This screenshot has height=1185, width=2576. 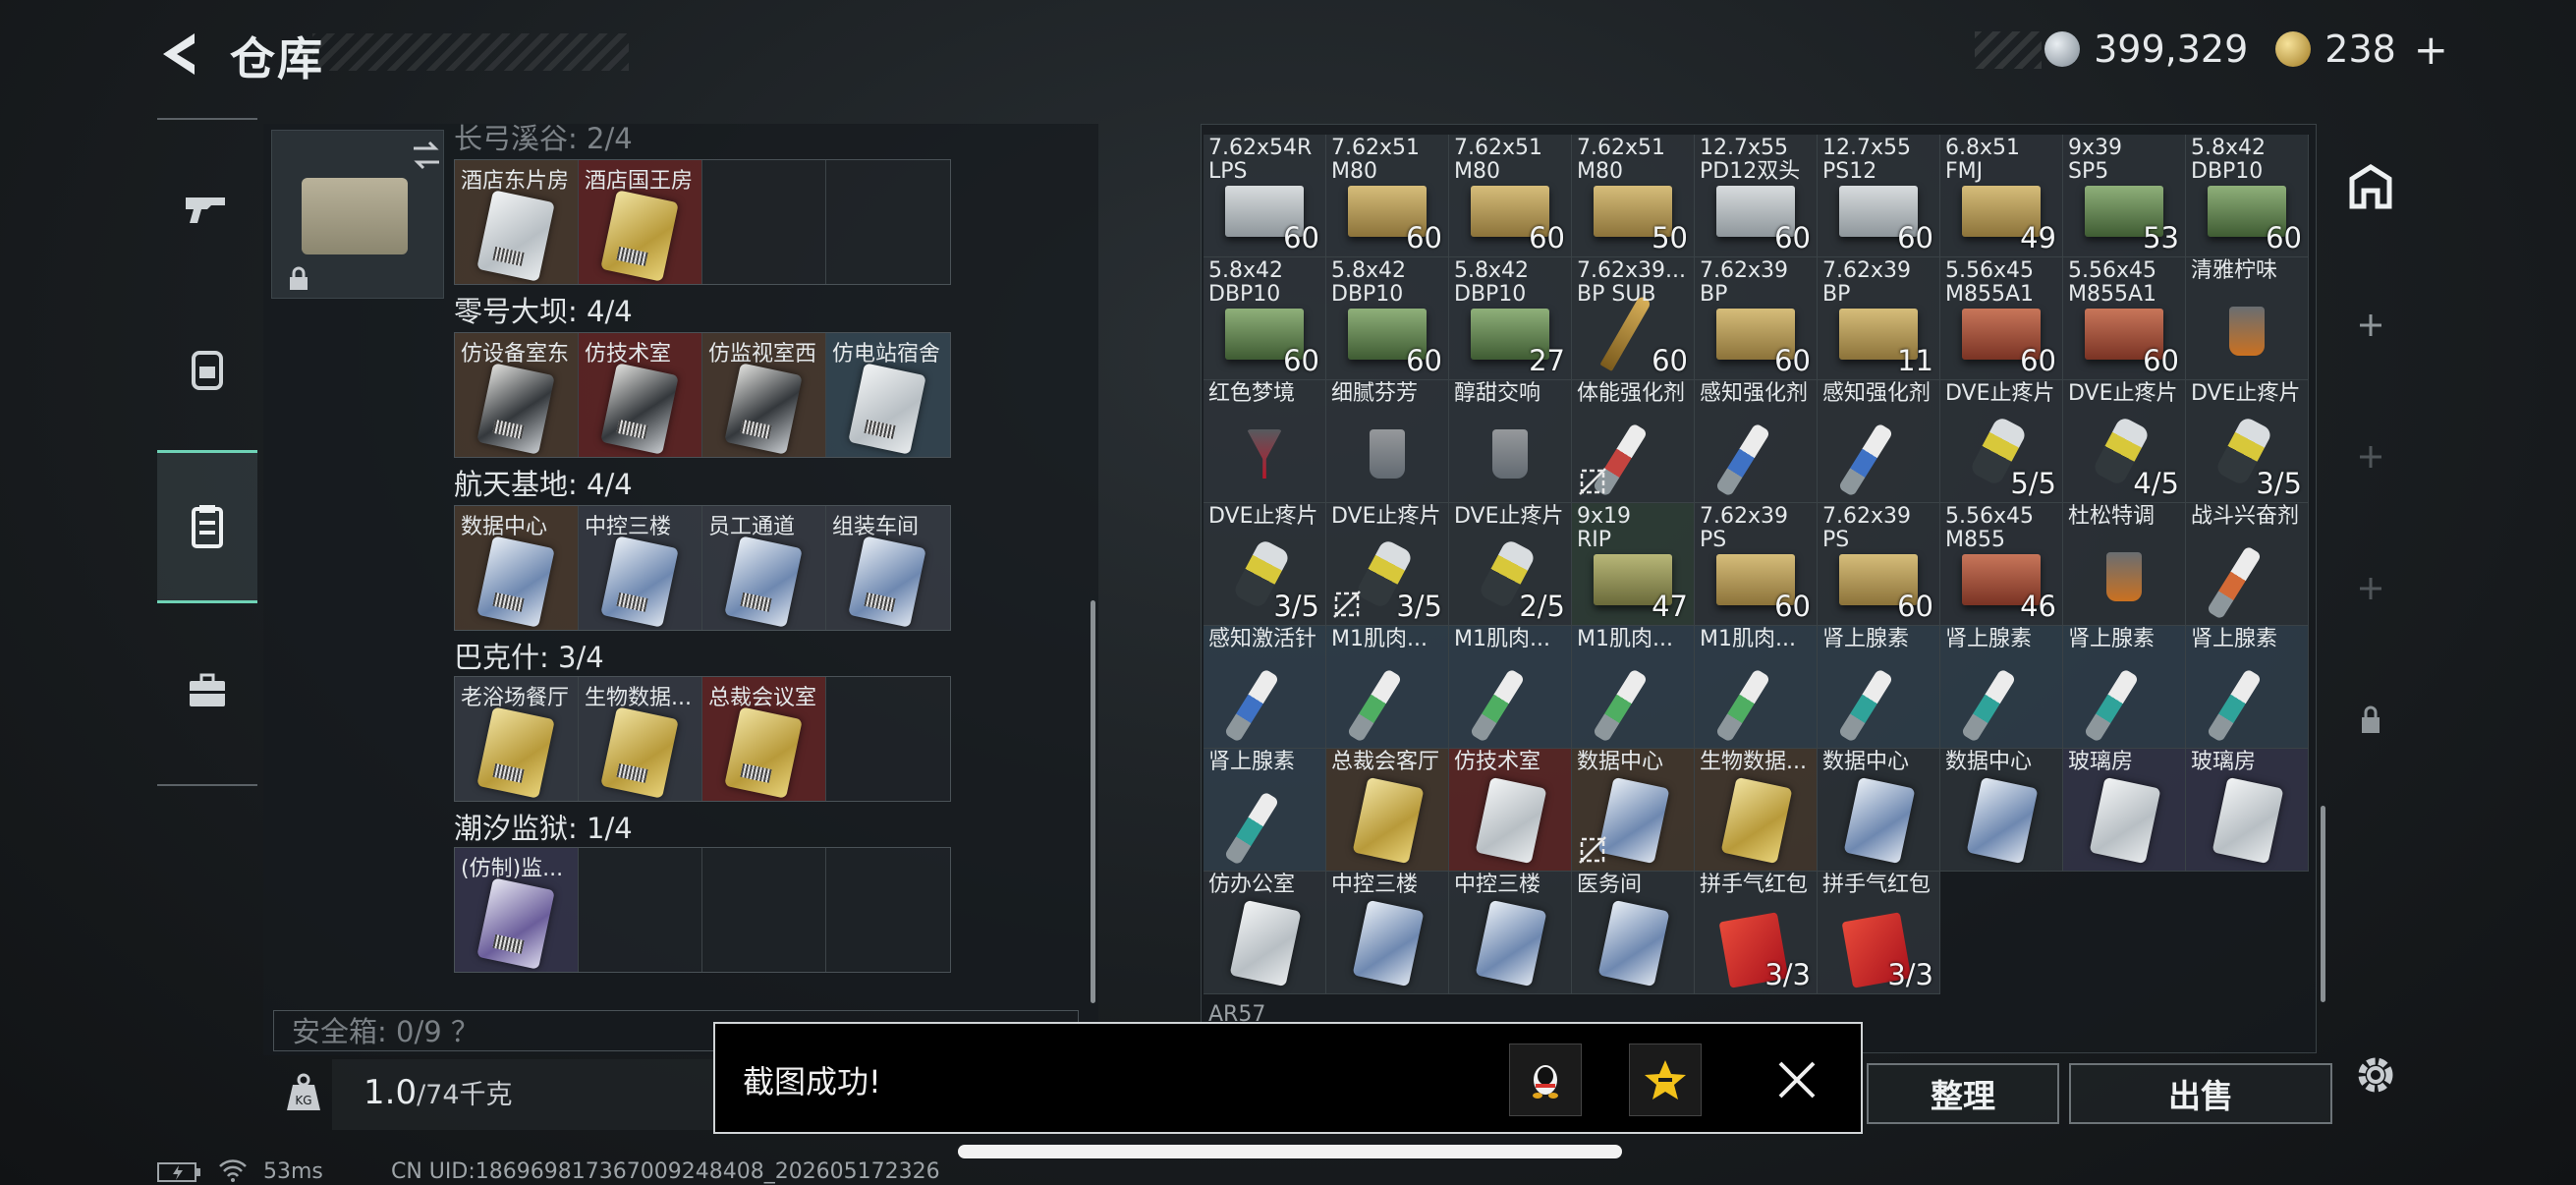 What do you see at coordinates (1633, 442) in the screenshot?
I see `storage-item: 体能强化剂` at bounding box center [1633, 442].